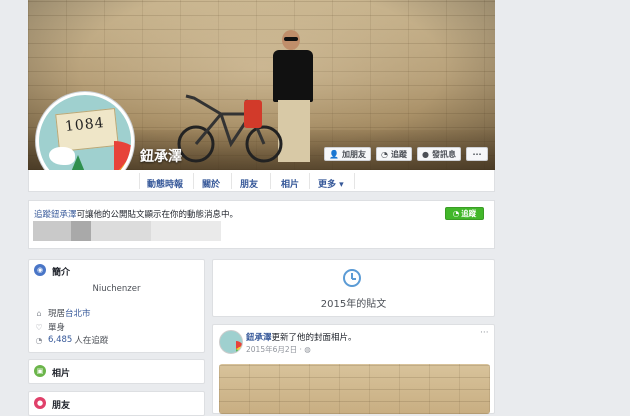 The image size is (630, 416). Describe the element at coordinates (61, 406) in the screenshot. I see `friends-title: 朋友` at that location.